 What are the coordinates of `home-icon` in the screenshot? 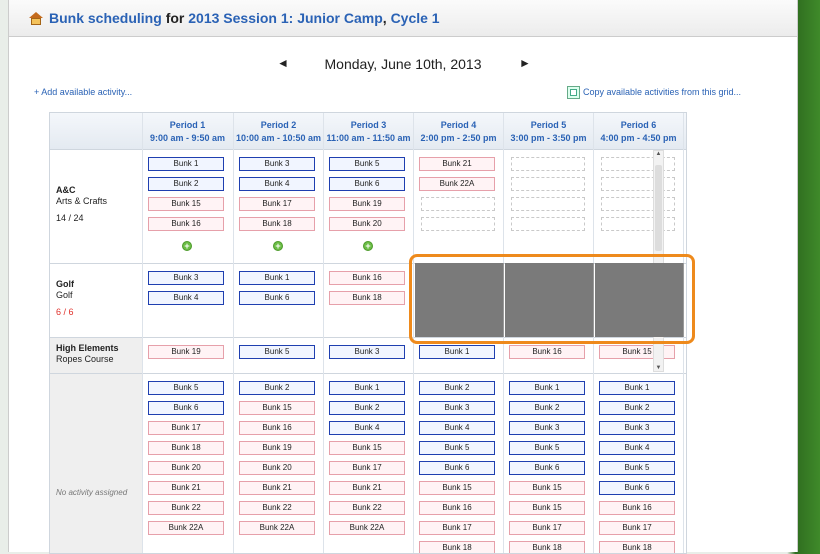 It's located at (36, 18).